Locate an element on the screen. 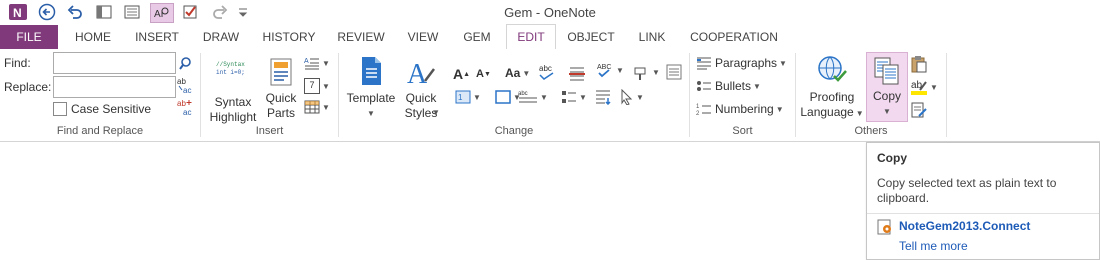  window-title: Gem - OneNote is located at coordinates (550, 12).